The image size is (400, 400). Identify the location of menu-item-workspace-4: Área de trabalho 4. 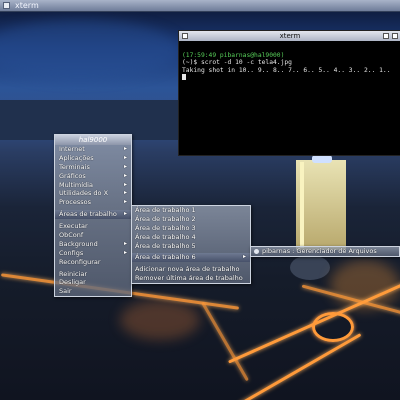
(191, 237).